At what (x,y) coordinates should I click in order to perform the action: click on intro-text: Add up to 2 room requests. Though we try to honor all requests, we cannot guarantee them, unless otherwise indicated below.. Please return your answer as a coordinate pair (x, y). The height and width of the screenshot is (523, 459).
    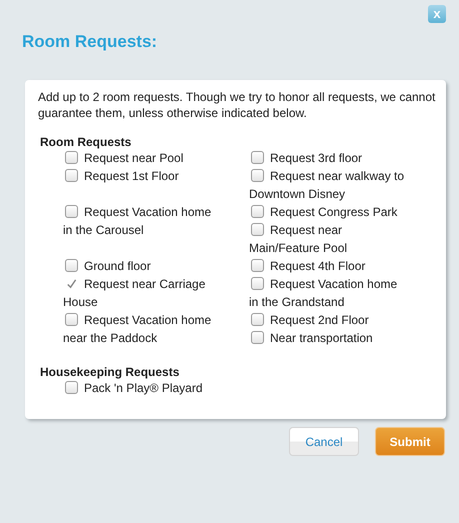
    Looking at the image, I should click on (237, 105).